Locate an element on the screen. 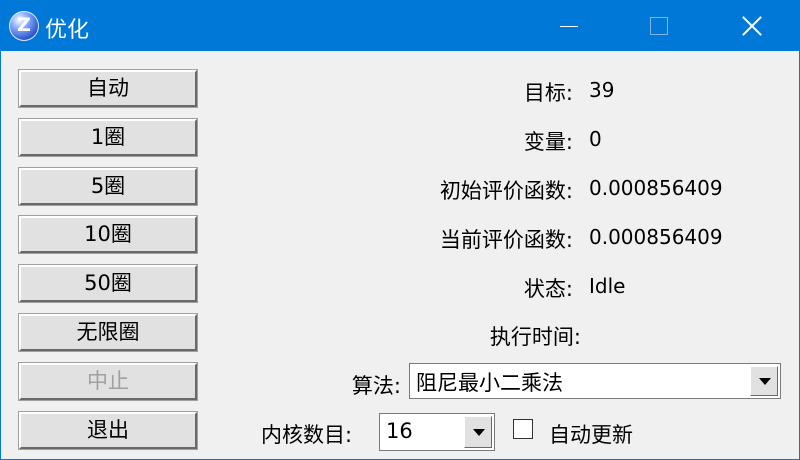  algorithm-dropdown-button is located at coordinates (764, 381).